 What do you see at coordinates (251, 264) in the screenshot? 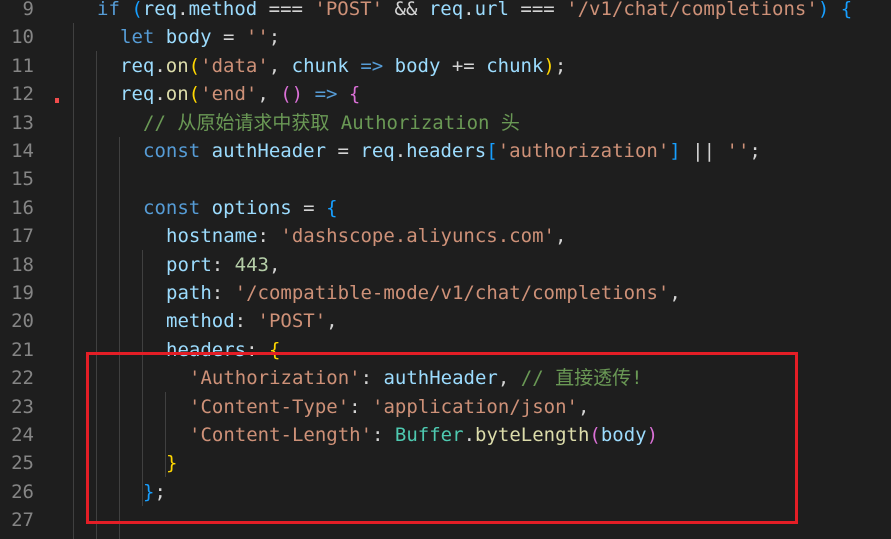
I see `code-token: 443` at bounding box center [251, 264].